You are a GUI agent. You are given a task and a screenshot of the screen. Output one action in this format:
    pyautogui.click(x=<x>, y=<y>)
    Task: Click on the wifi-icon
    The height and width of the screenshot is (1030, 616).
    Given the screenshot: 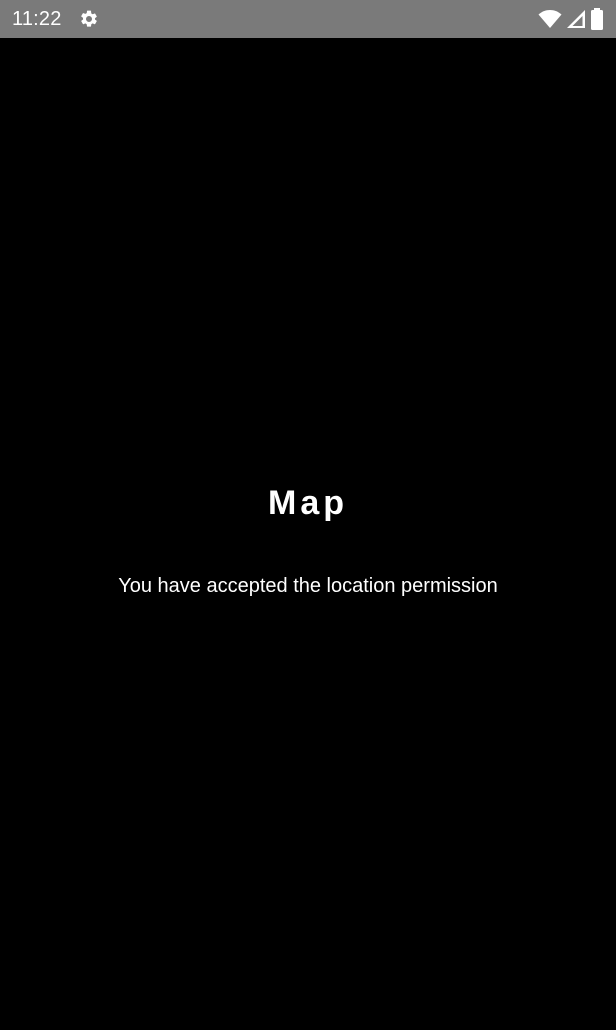 What is the action you would take?
    pyautogui.click(x=550, y=19)
    